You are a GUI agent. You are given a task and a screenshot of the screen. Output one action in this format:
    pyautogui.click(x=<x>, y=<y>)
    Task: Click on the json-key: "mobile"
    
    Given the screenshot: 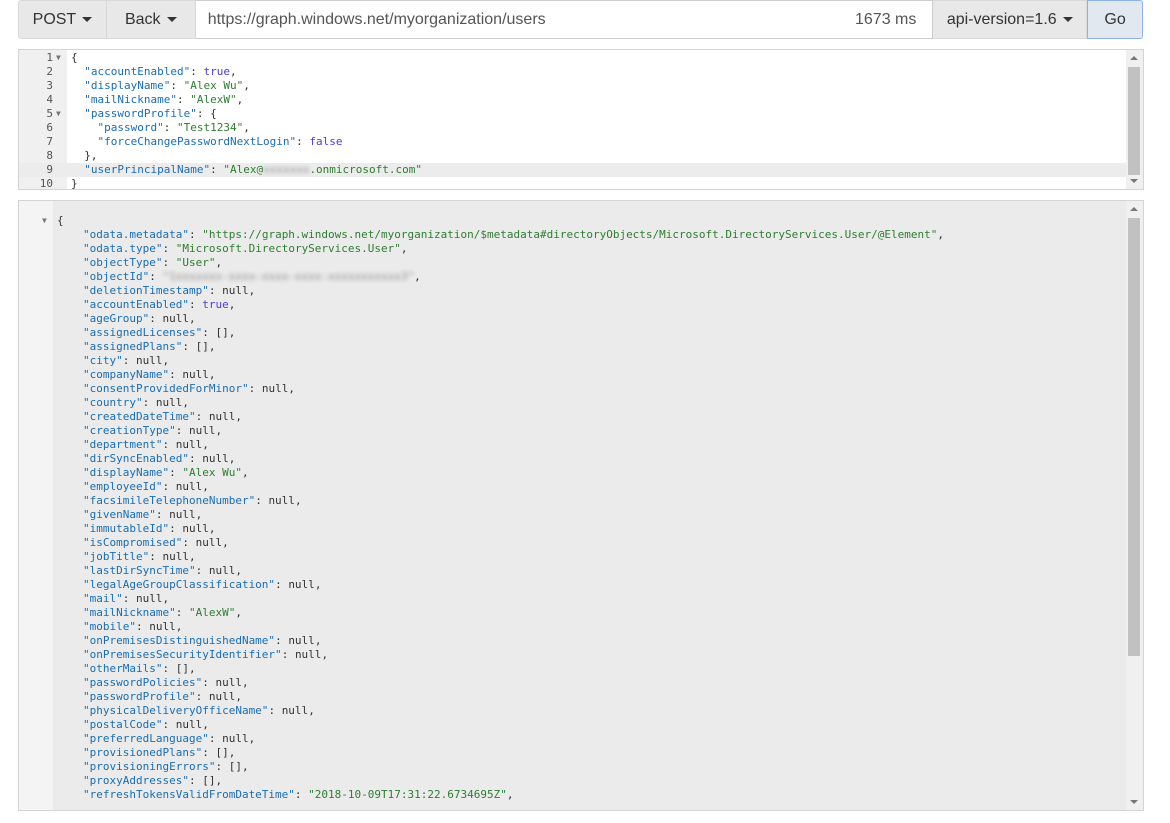 What is the action you would take?
    pyautogui.click(x=109, y=626)
    